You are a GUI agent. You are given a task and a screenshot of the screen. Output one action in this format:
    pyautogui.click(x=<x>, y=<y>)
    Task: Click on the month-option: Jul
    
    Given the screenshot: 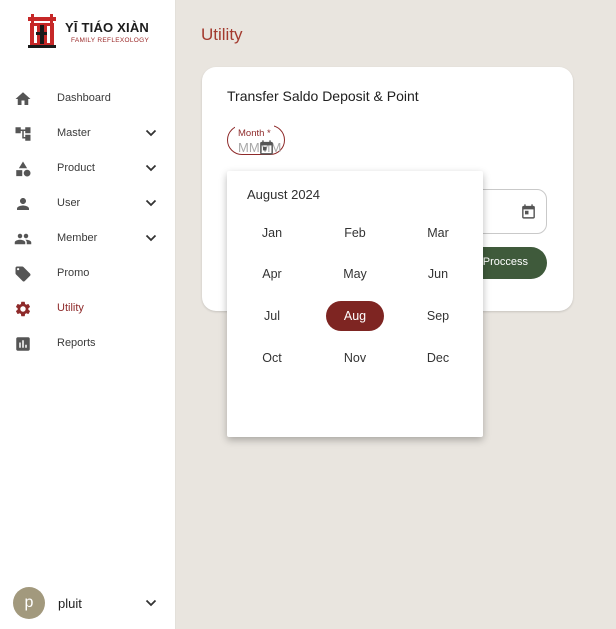 What is the action you would take?
    pyautogui.click(x=272, y=316)
    